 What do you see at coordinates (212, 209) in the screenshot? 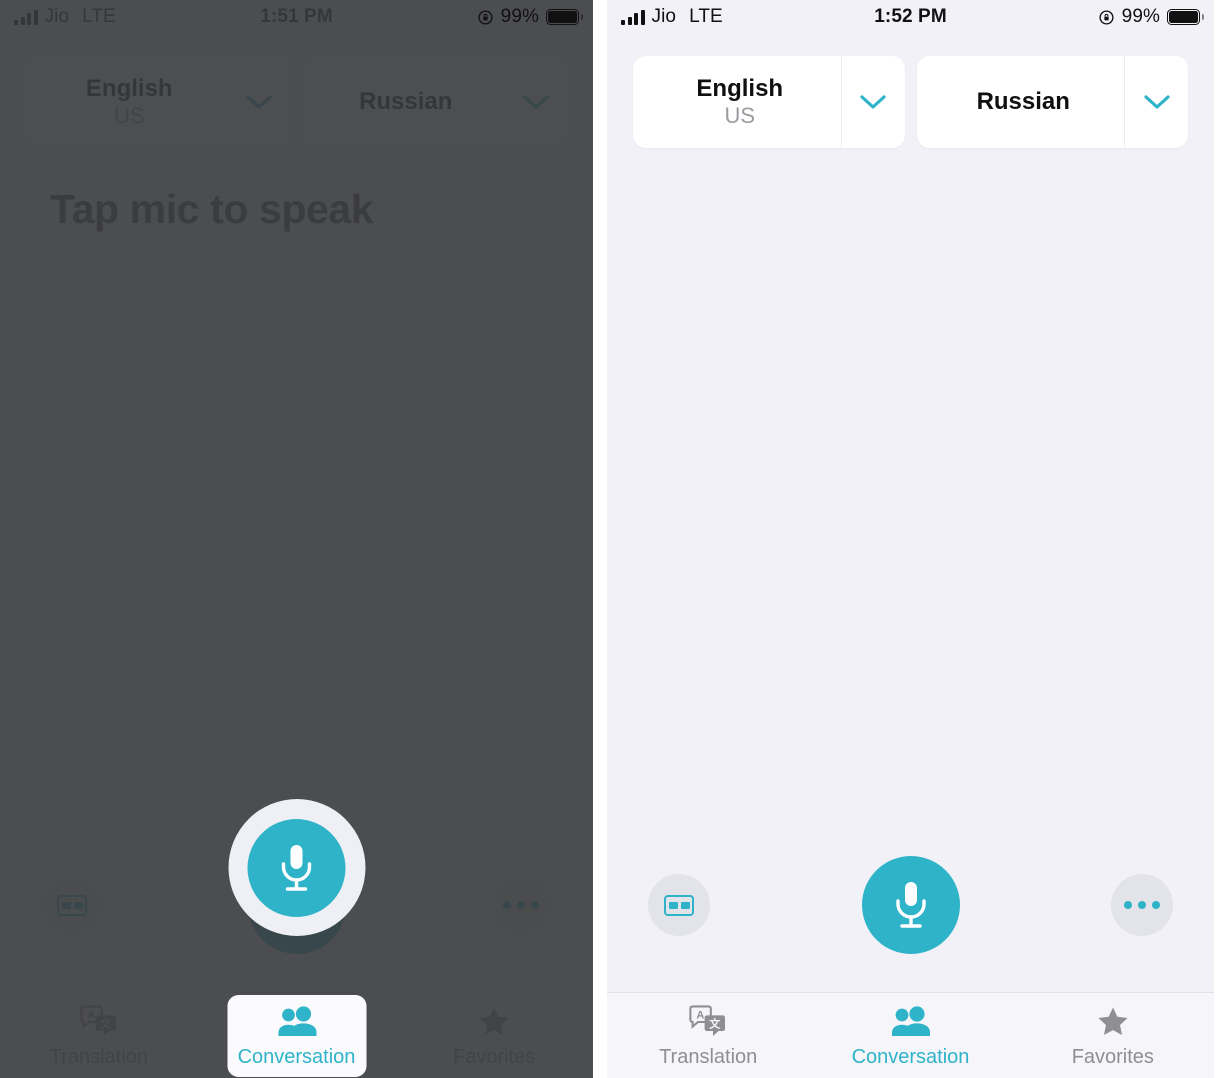
I see `tap-mic-hint: Tap mic to speak` at bounding box center [212, 209].